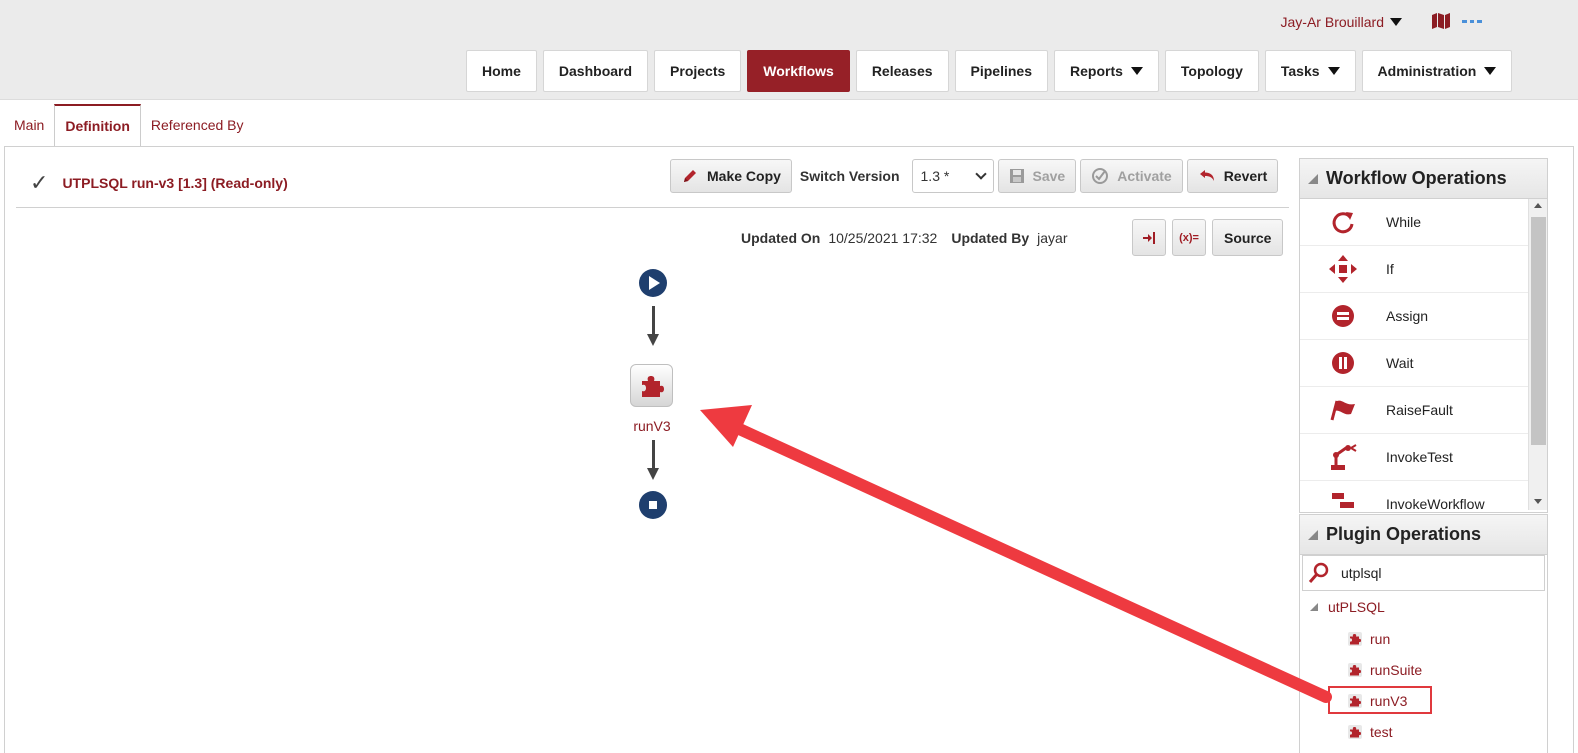 Image resolution: width=1578 pixels, height=753 pixels. Describe the element at coordinates (1419, 457) in the screenshot. I see `op-label: InvokeTest` at that location.